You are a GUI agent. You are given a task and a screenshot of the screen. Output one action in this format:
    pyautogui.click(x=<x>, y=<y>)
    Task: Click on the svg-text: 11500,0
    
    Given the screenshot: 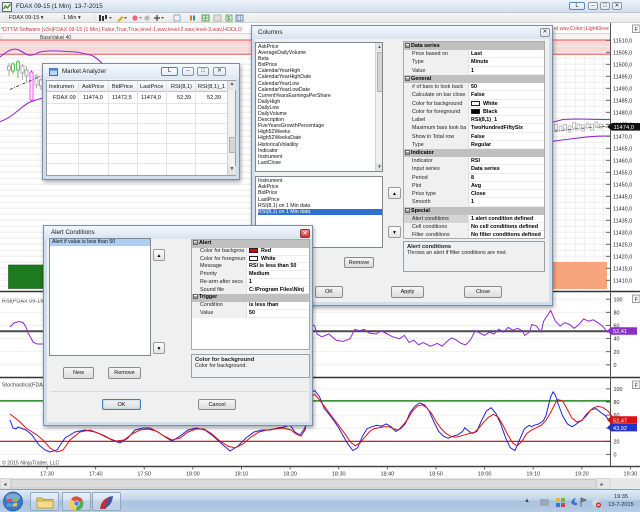 What is the action you would take?
    pyautogui.click(x=622, y=65)
    